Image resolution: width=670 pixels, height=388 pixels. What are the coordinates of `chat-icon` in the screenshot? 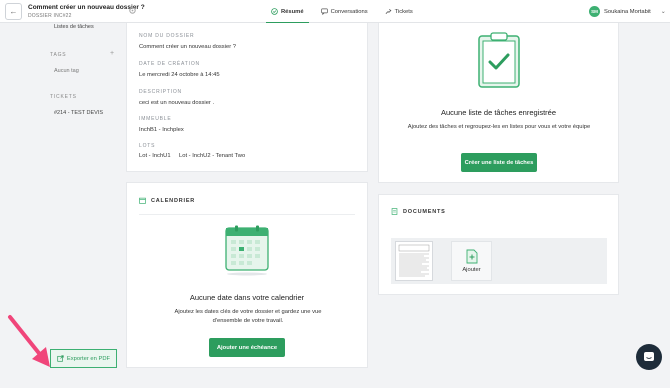 It's located at (324, 11).